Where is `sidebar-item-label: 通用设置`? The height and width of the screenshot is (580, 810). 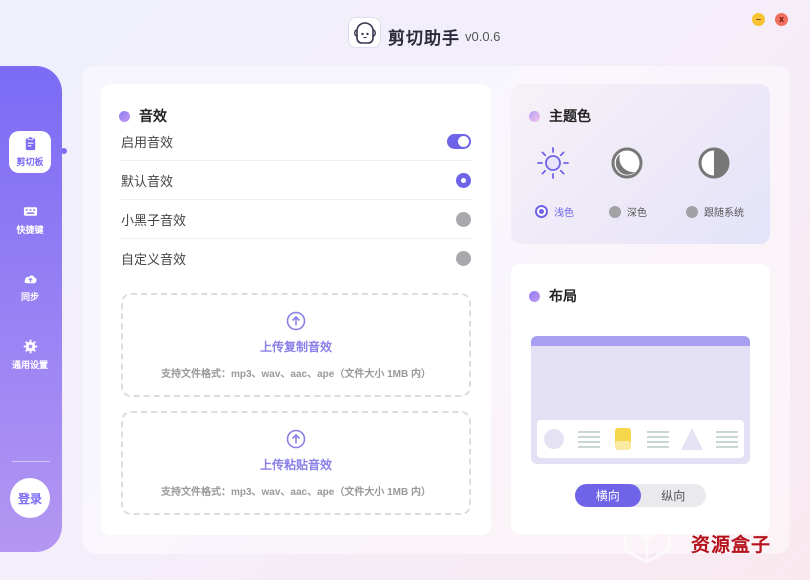 sidebar-item-label: 通用设置 is located at coordinates (29, 365).